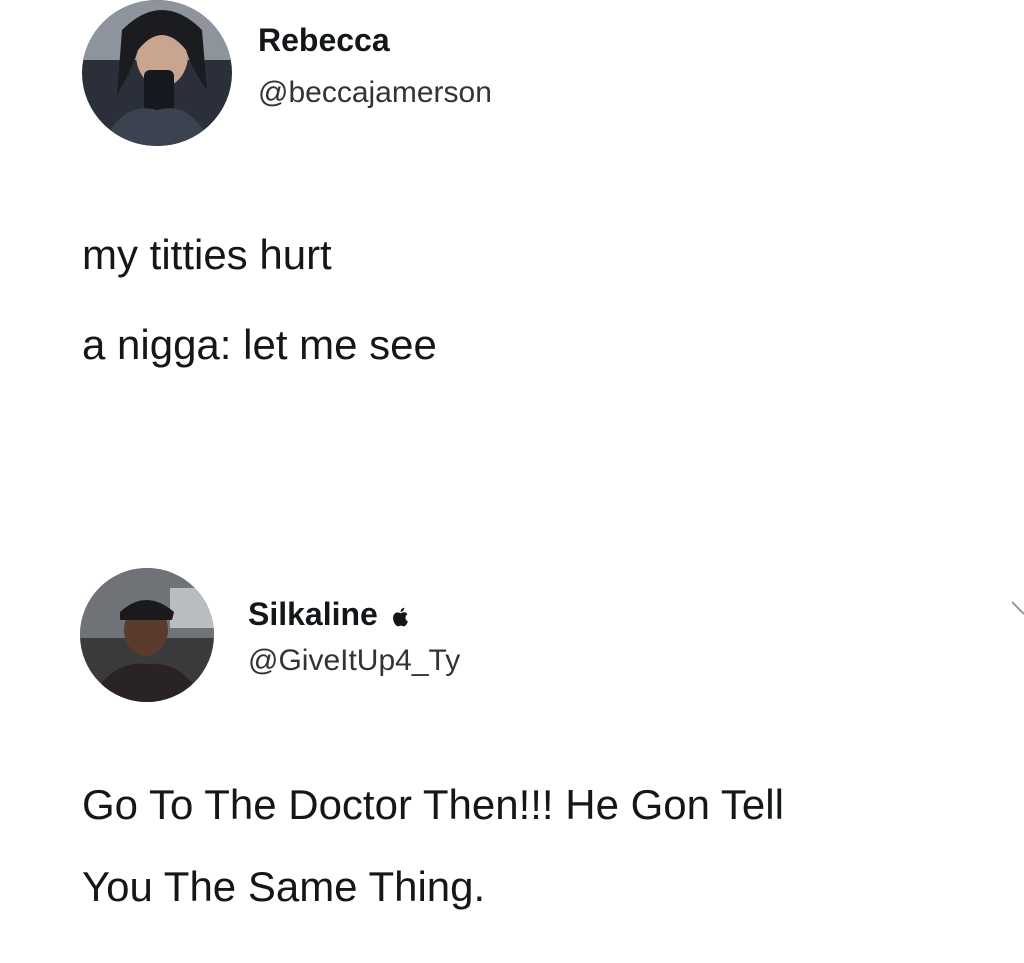  Describe the element at coordinates (1018, 611) in the screenshot. I see `chevron-down-icon` at that location.